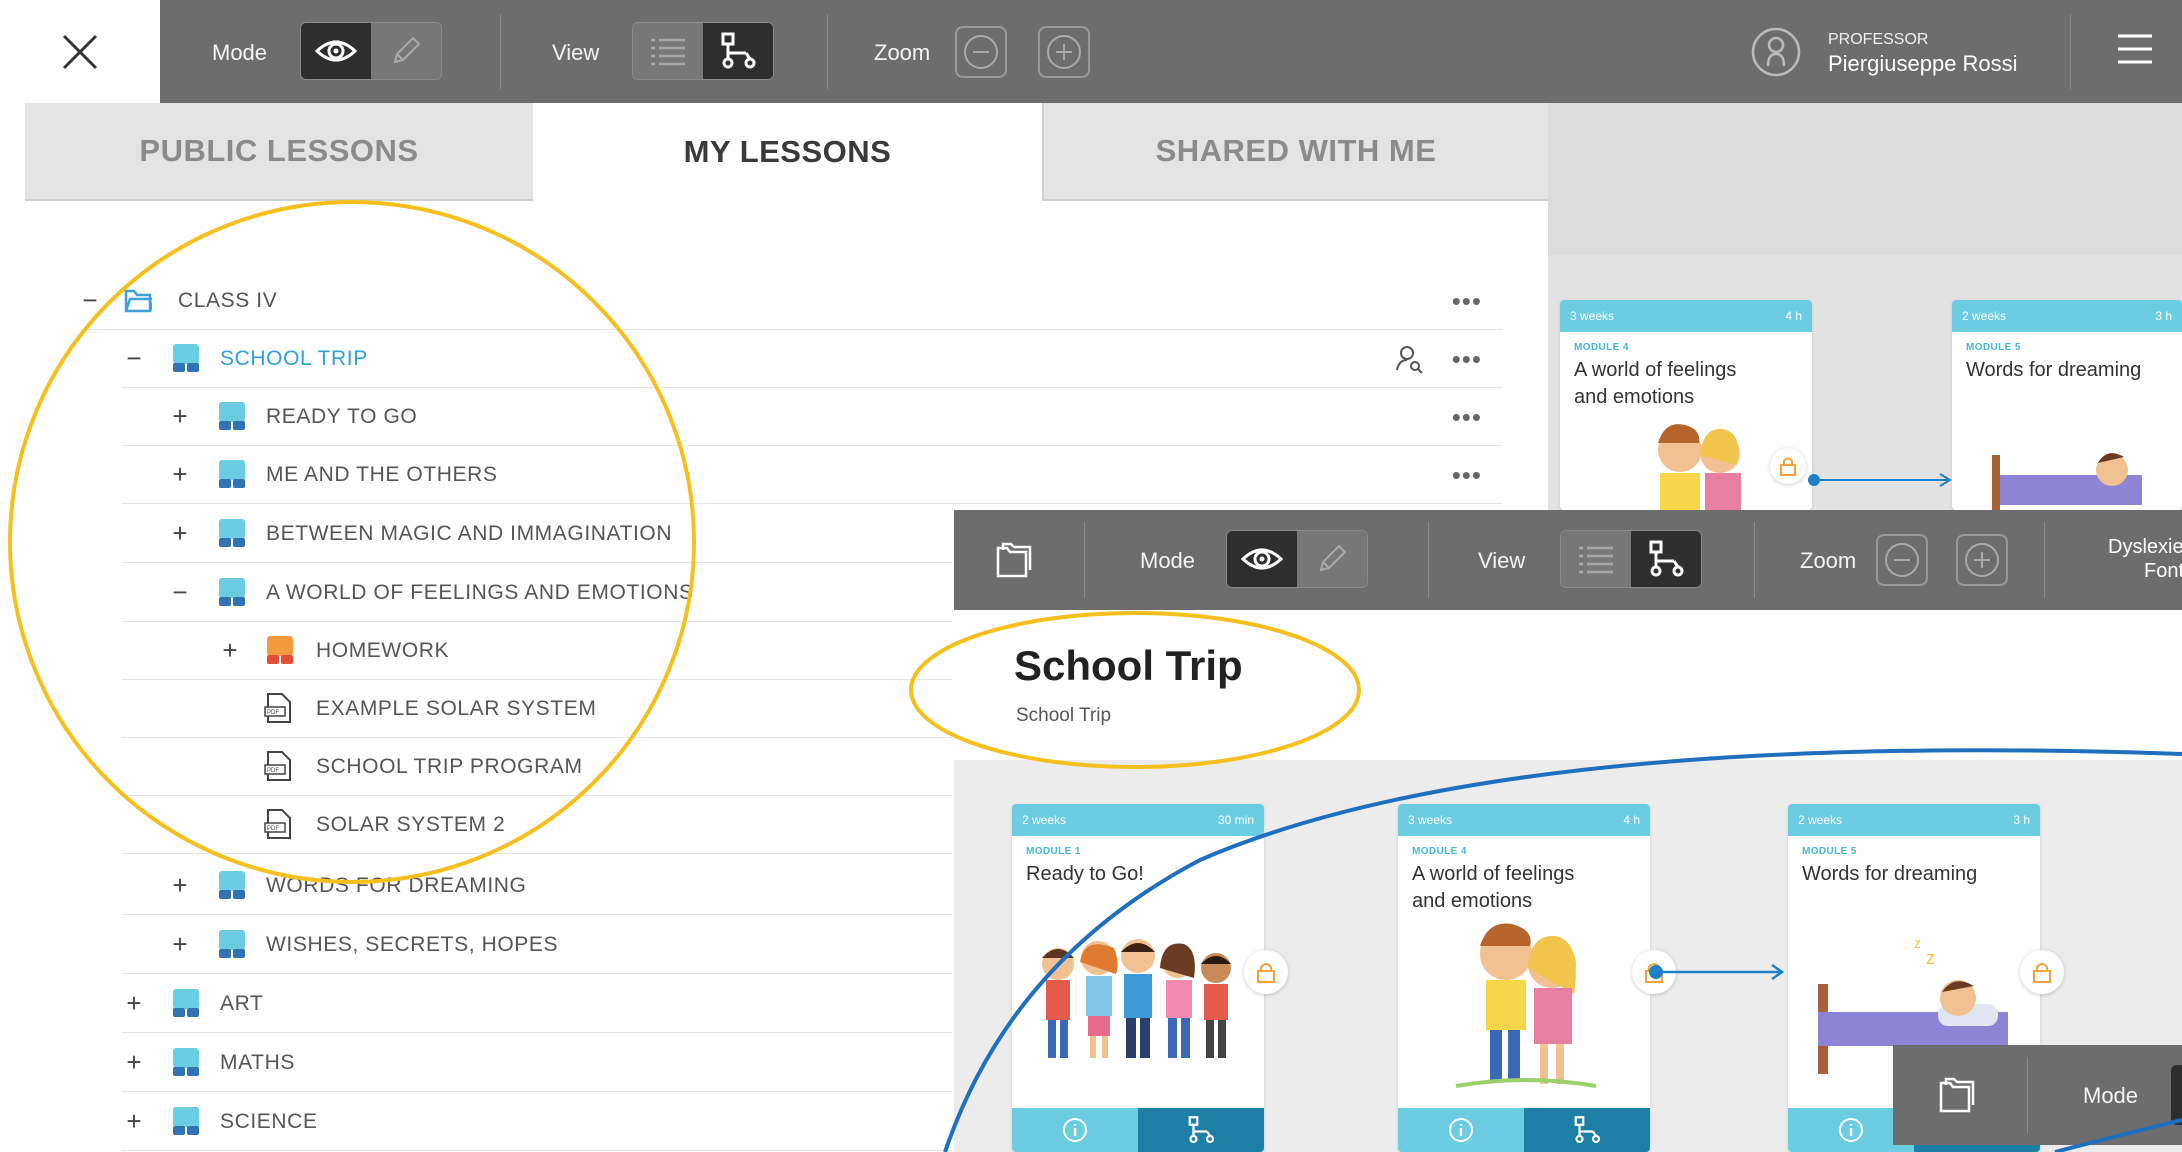 The image size is (2182, 1152). I want to click on tree-item-label: A WORLD OF FEELINGS AND EMOTIONS, so click(480, 592).